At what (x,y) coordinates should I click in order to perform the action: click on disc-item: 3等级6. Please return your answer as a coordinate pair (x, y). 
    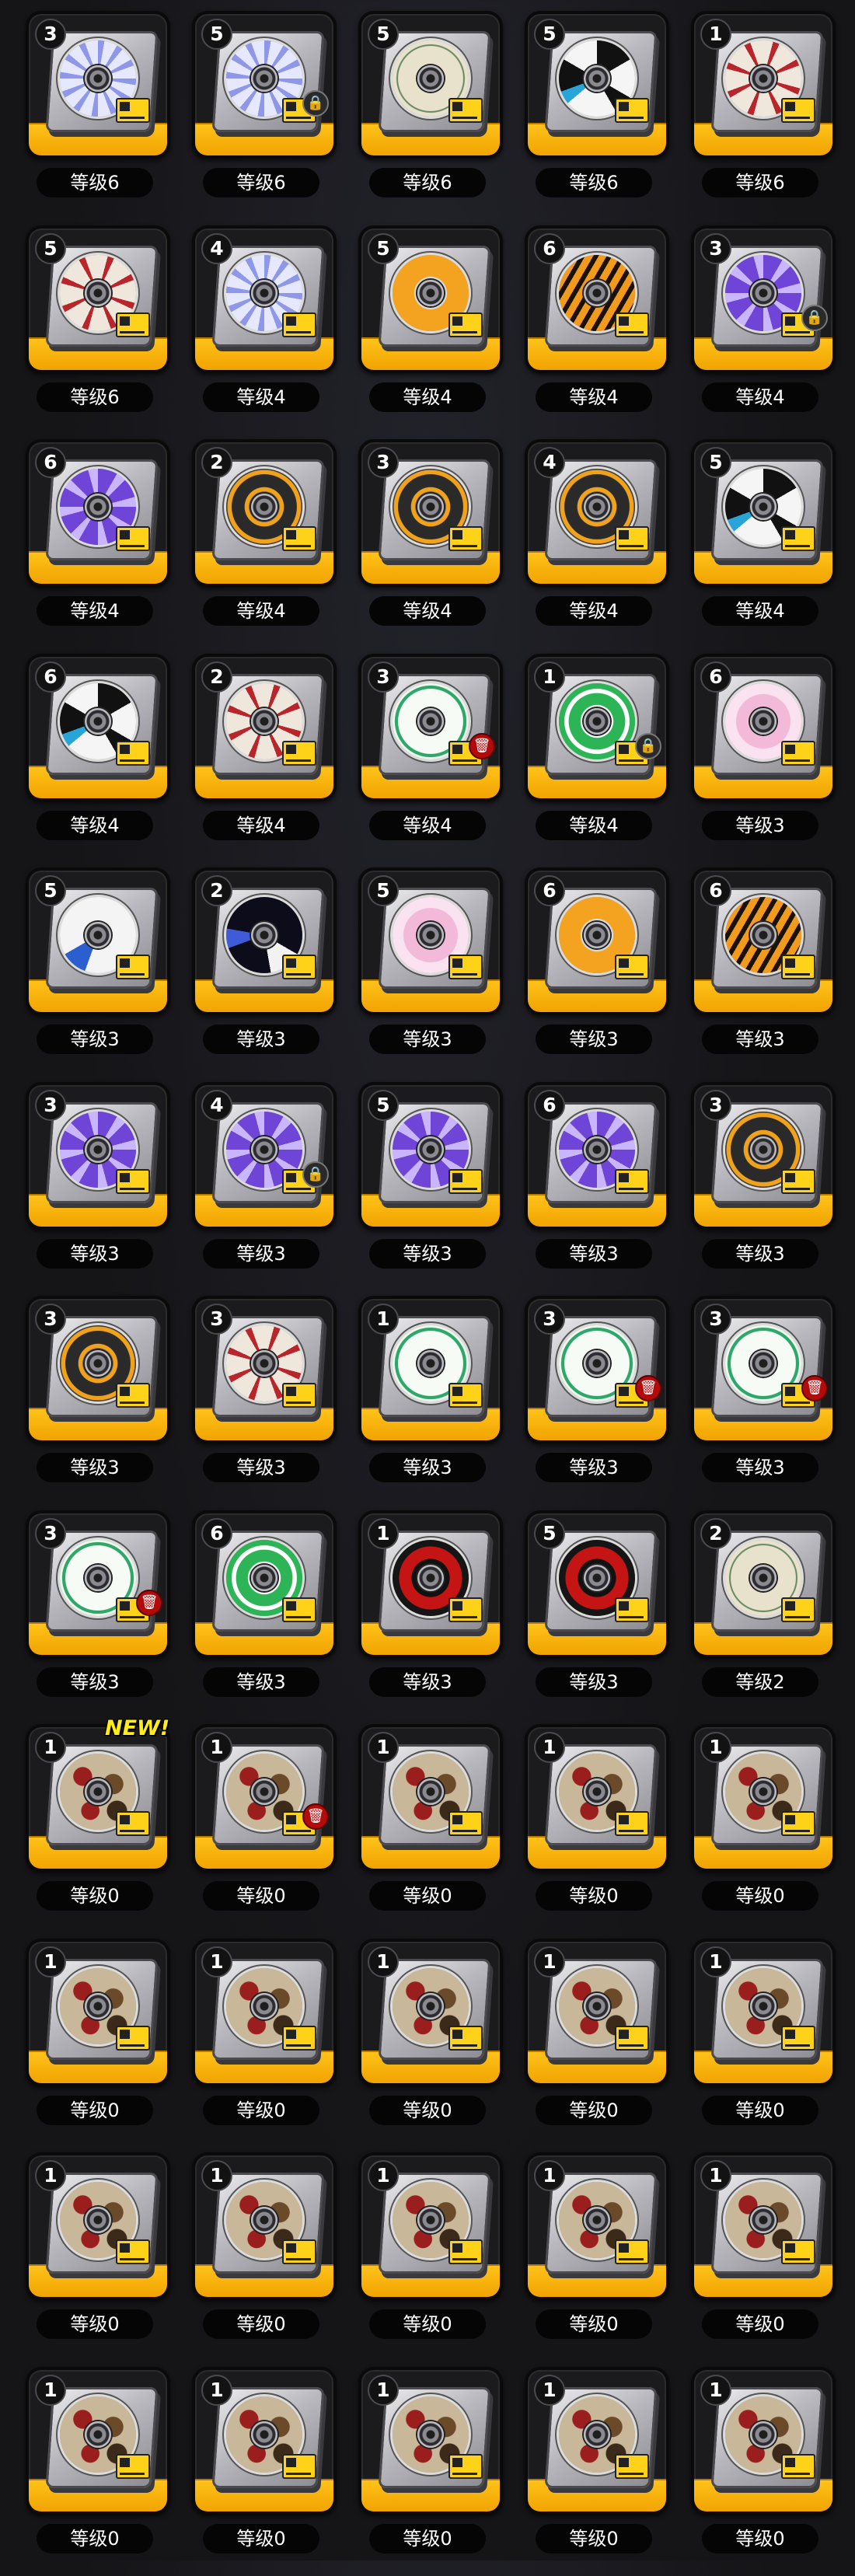
    Looking at the image, I should click on (95, 114).